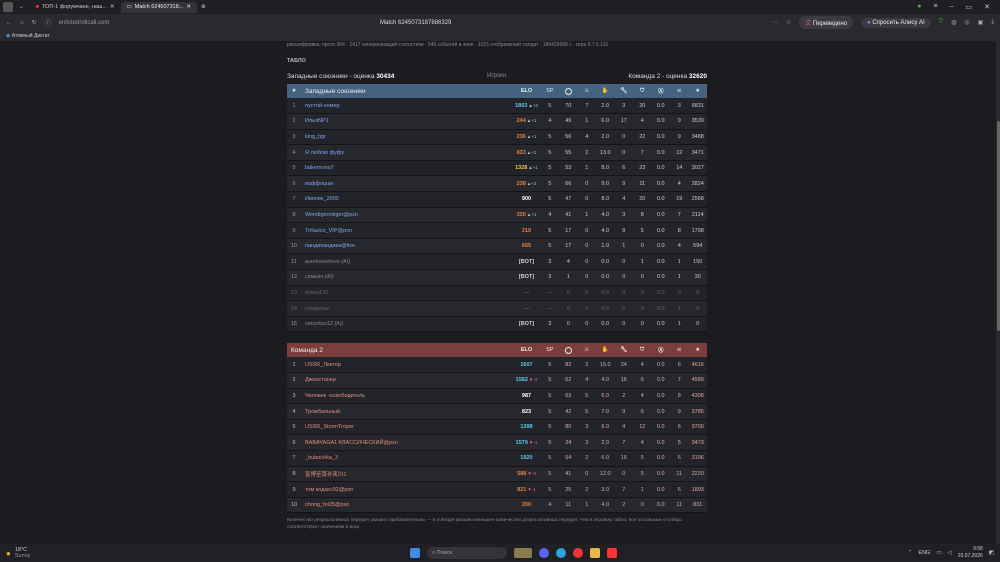  I want to click on new-tab-icon: ⊕, so click(203, 7).